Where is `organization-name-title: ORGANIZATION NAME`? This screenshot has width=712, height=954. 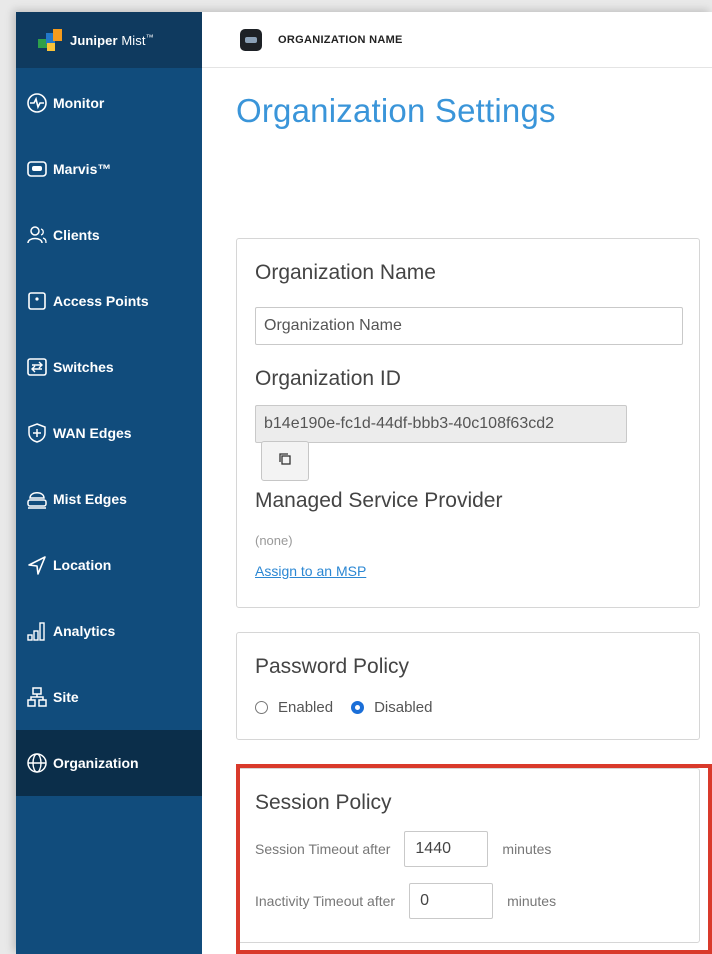 organization-name-title: ORGANIZATION NAME is located at coordinates (340, 40).